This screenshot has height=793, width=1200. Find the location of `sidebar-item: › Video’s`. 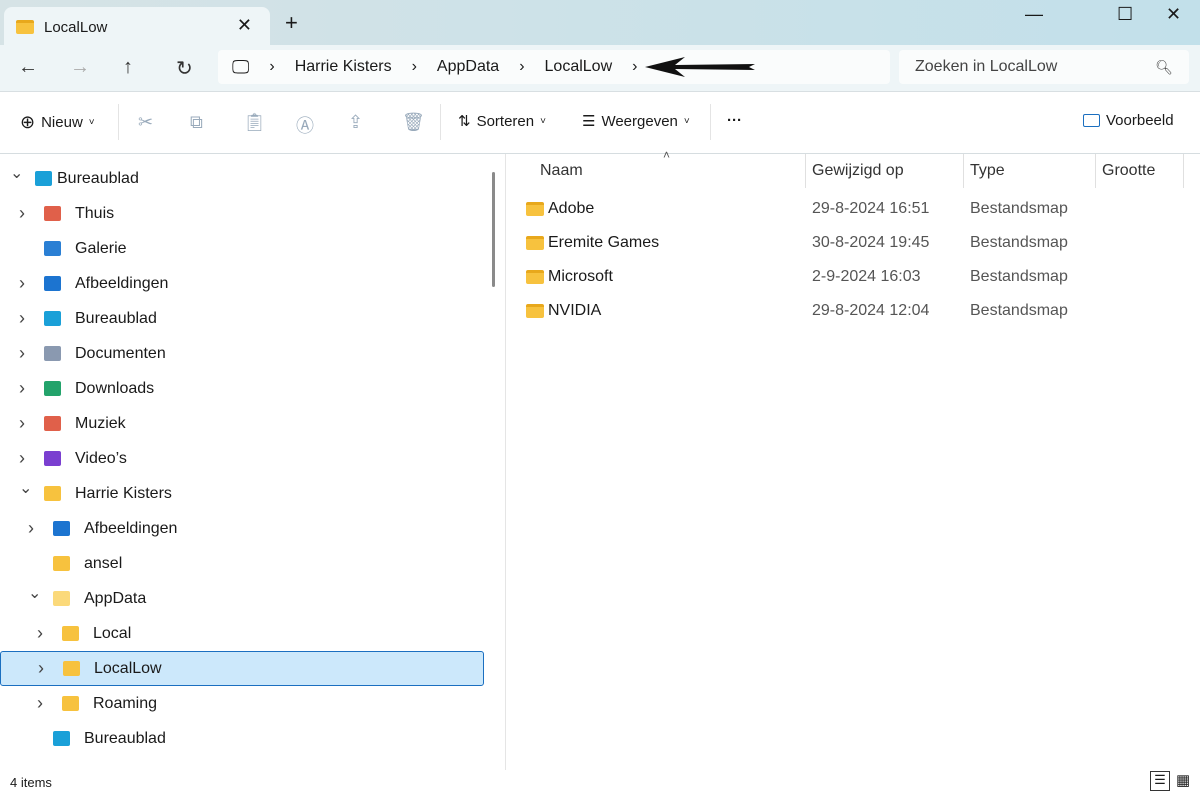

sidebar-item: › Video’s is located at coordinates (242, 458).